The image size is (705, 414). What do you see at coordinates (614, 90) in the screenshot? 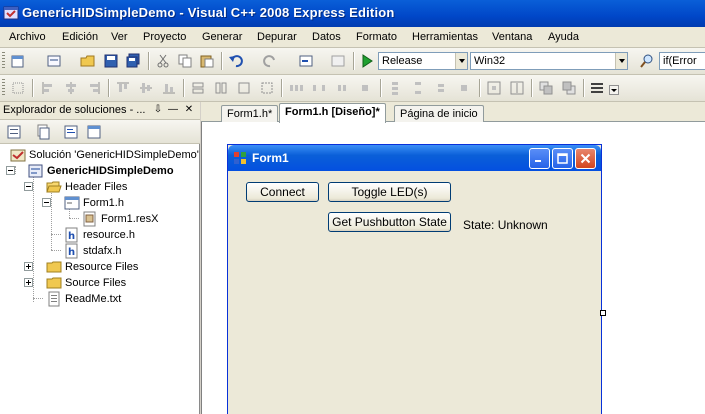
I see `toolbar-options-icon` at bounding box center [614, 90].